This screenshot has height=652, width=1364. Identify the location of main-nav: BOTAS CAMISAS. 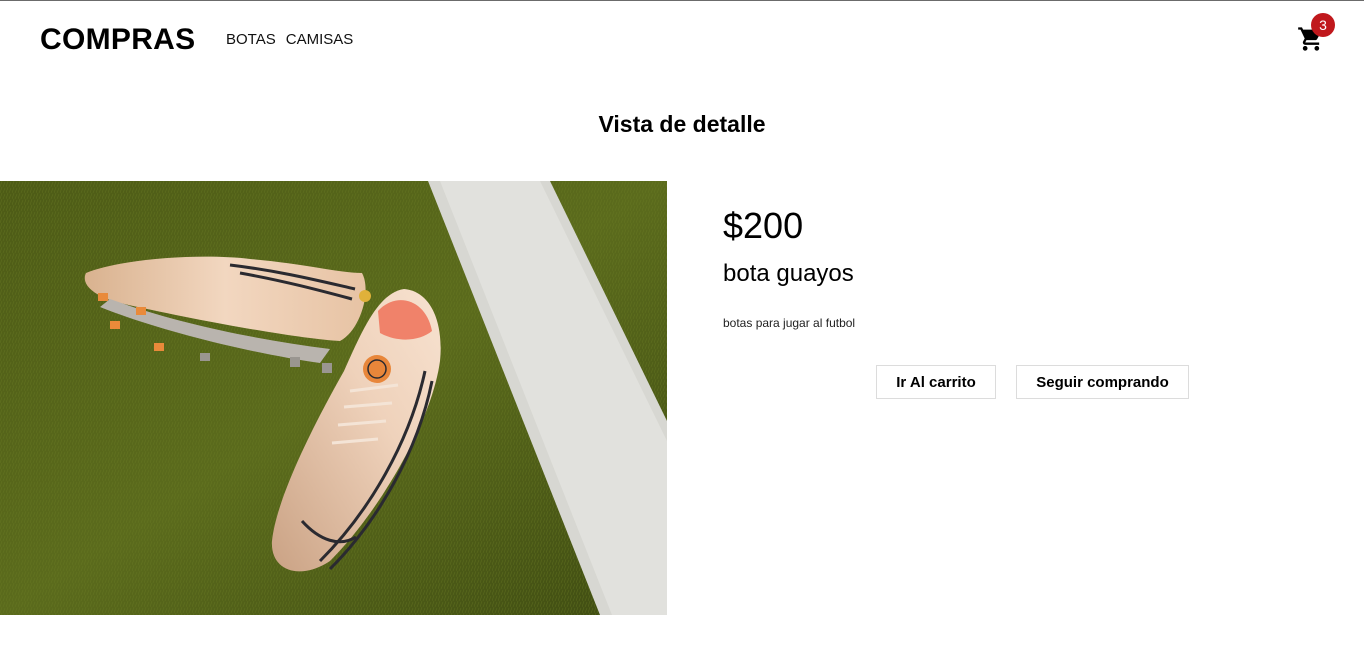
(289, 39).